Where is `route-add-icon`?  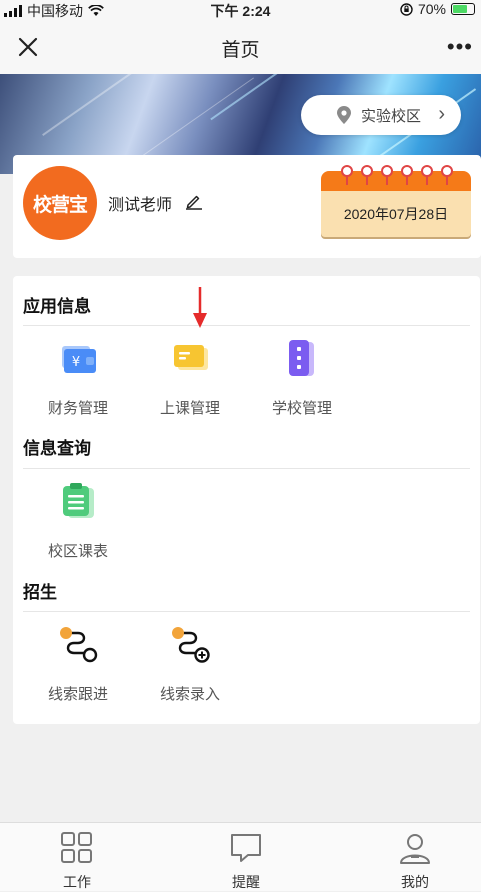 route-add-icon is located at coordinates (191, 645).